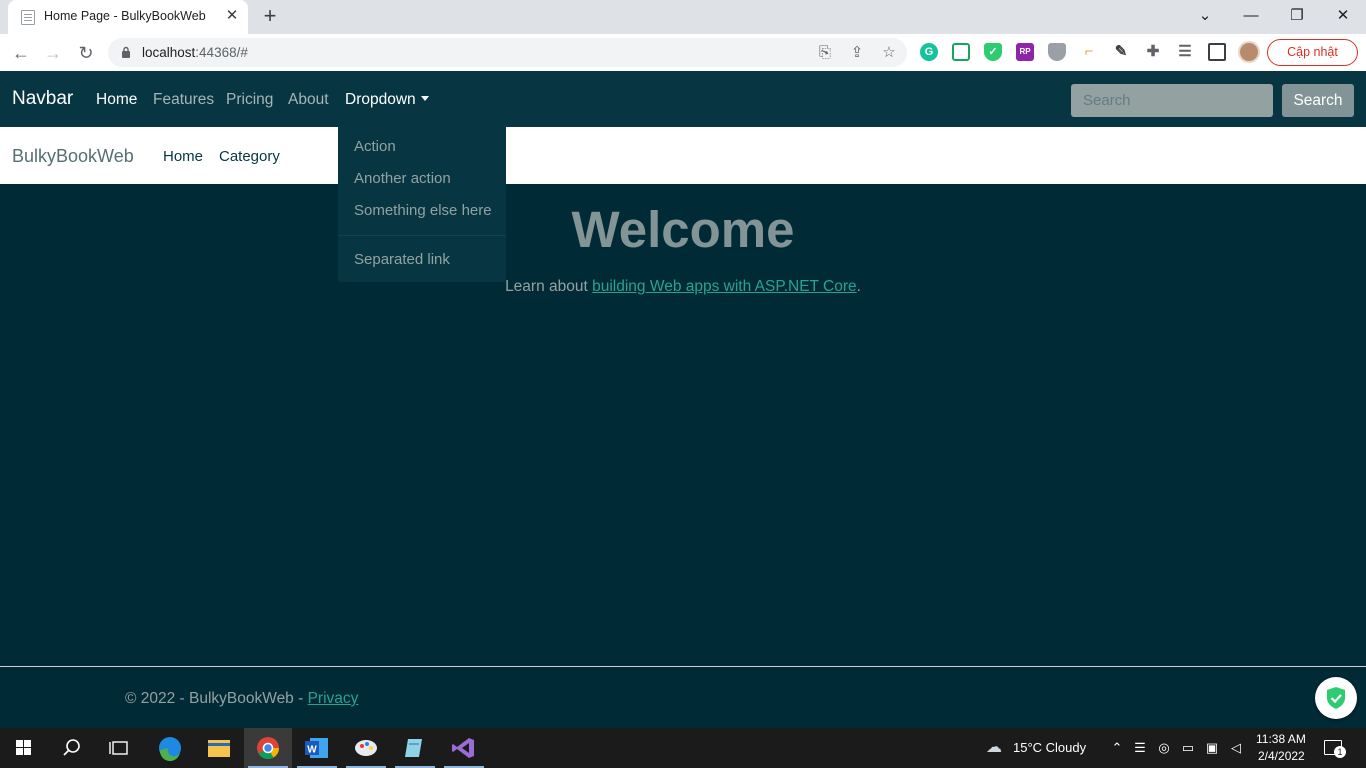 This screenshot has width=1366, height=768. What do you see at coordinates (1340, 752) in the screenshot?
I see `notification-count-badge: 1` at bounding box center [1340, 752].